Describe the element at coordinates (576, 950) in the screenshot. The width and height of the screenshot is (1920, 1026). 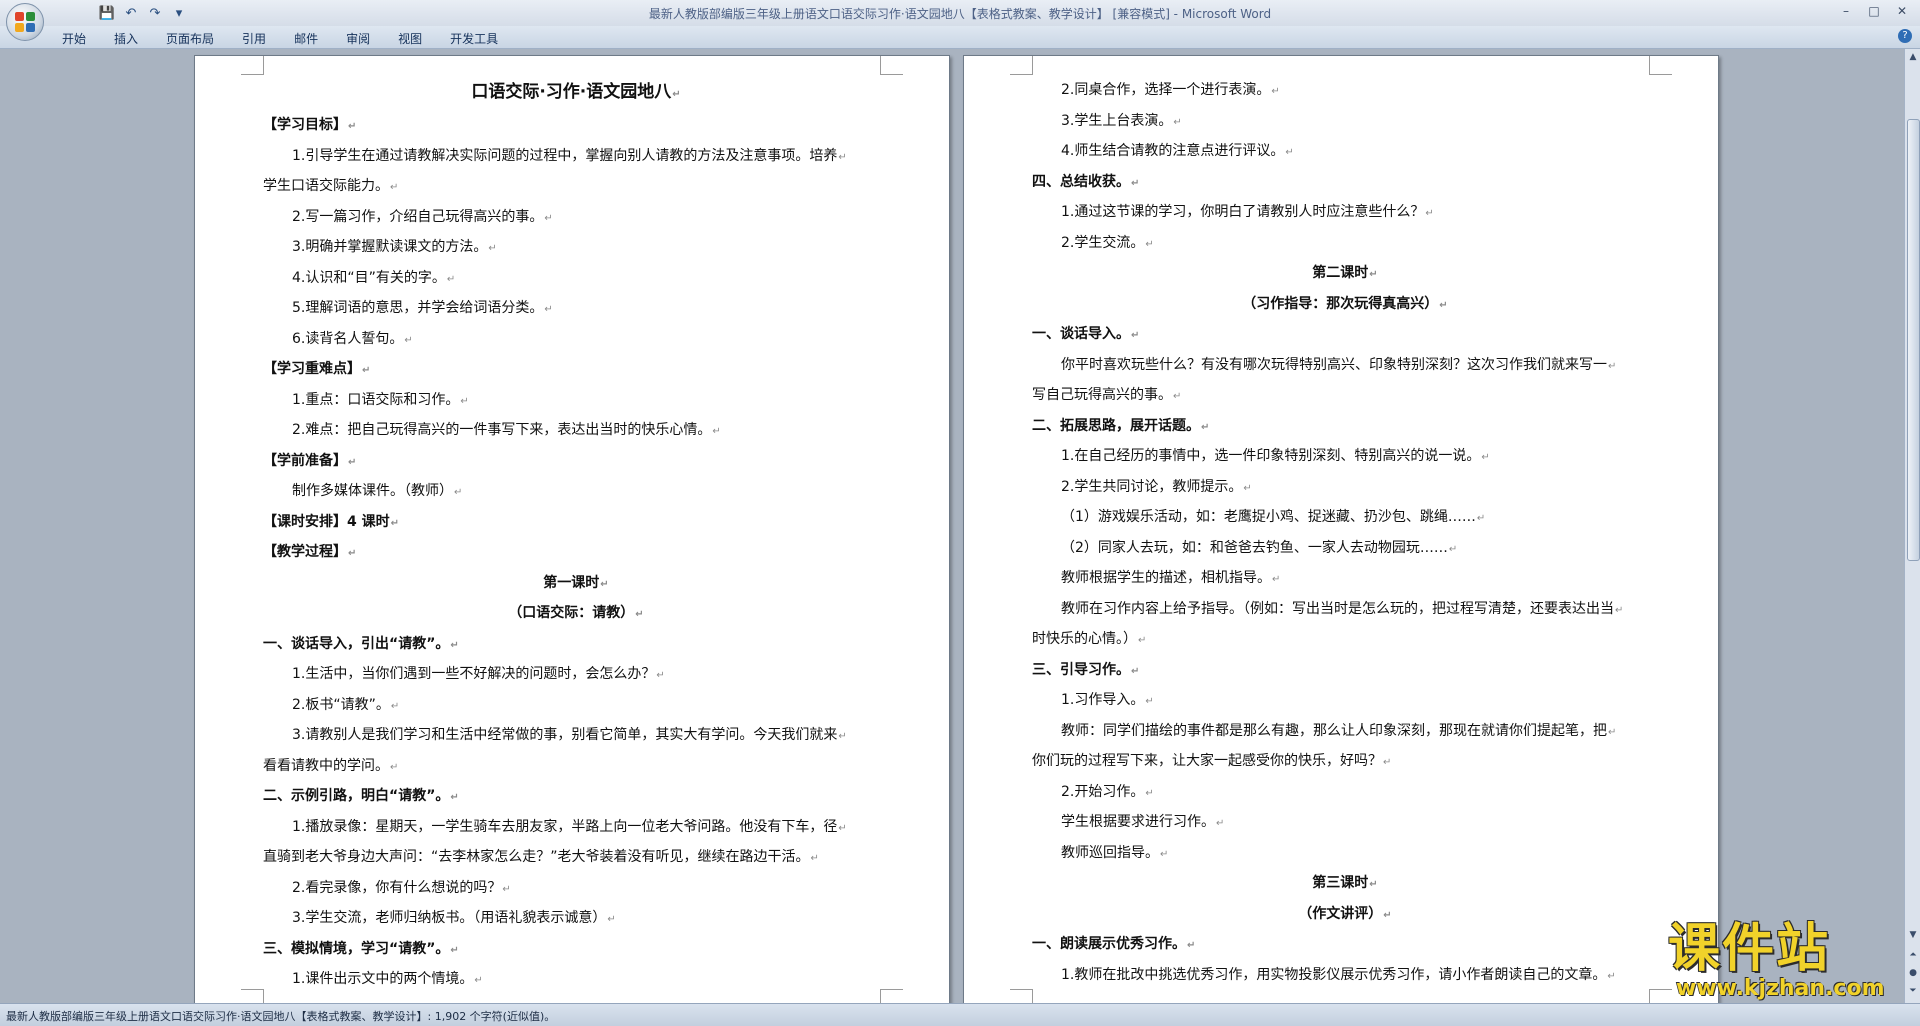
I see `text-line: 三、模拟情境，学习“请教”。↵` at that location.